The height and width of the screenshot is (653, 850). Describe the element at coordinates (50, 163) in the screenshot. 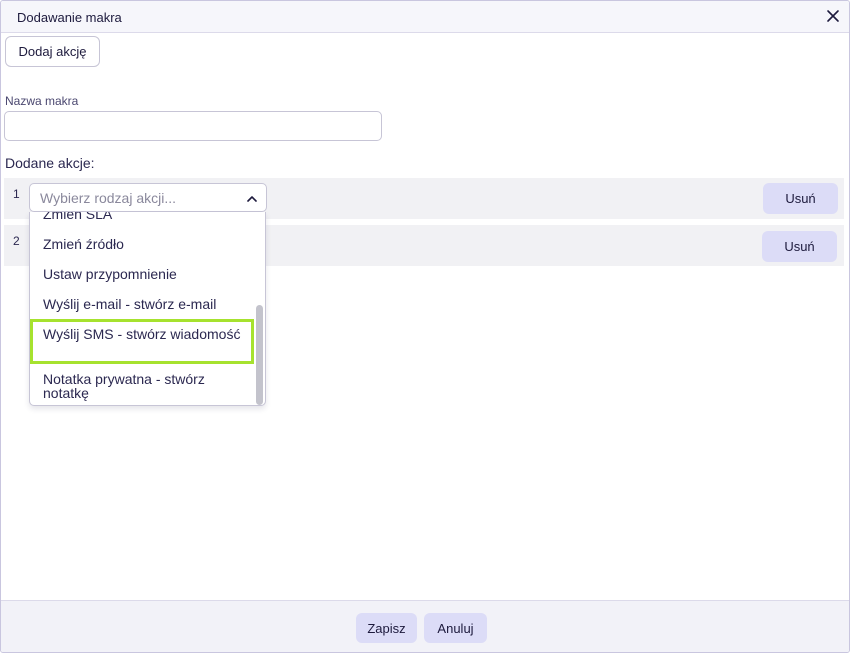

I see `added-actions-label: Dodane akcje:` at that location.